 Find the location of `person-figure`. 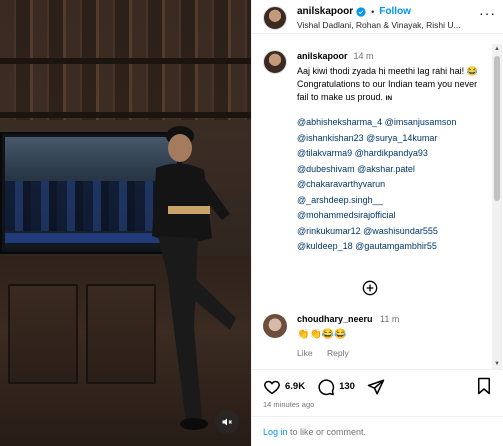

person-figure is located at coordinates (194, 278).